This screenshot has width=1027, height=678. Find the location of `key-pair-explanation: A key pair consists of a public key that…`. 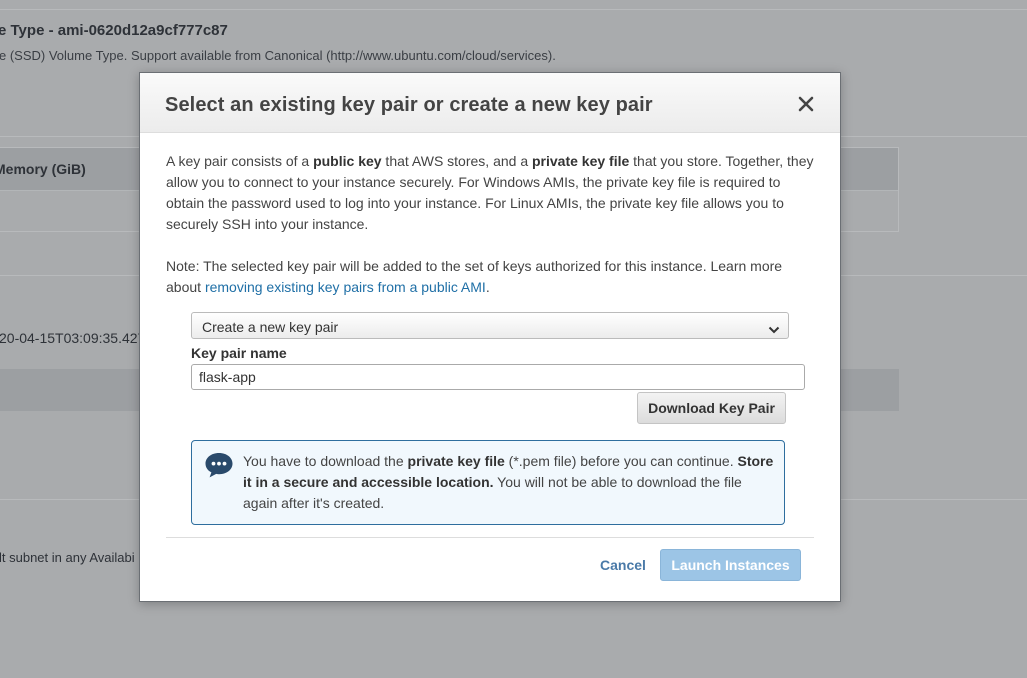

key-pair-explanation: A key pair consists of a public key that… is located at coordinates (490, 192).